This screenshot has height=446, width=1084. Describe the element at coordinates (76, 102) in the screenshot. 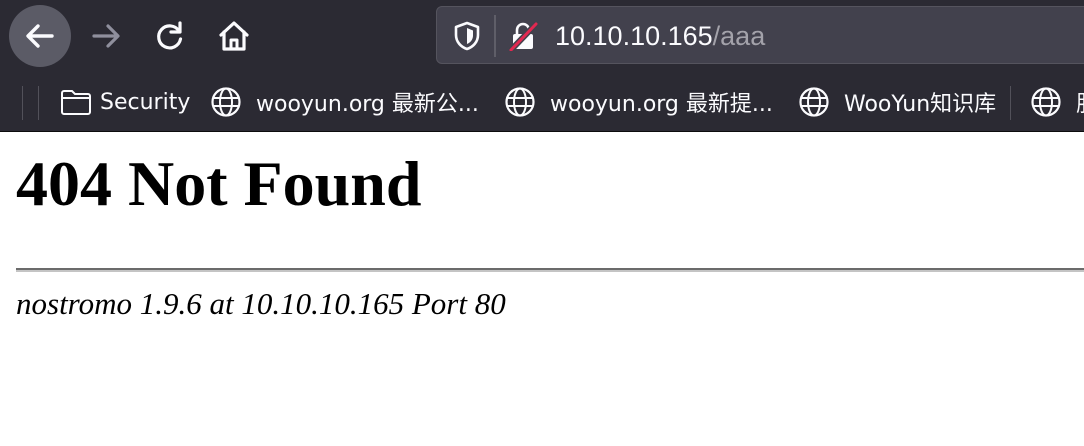

I see `folder-icon` at that location.